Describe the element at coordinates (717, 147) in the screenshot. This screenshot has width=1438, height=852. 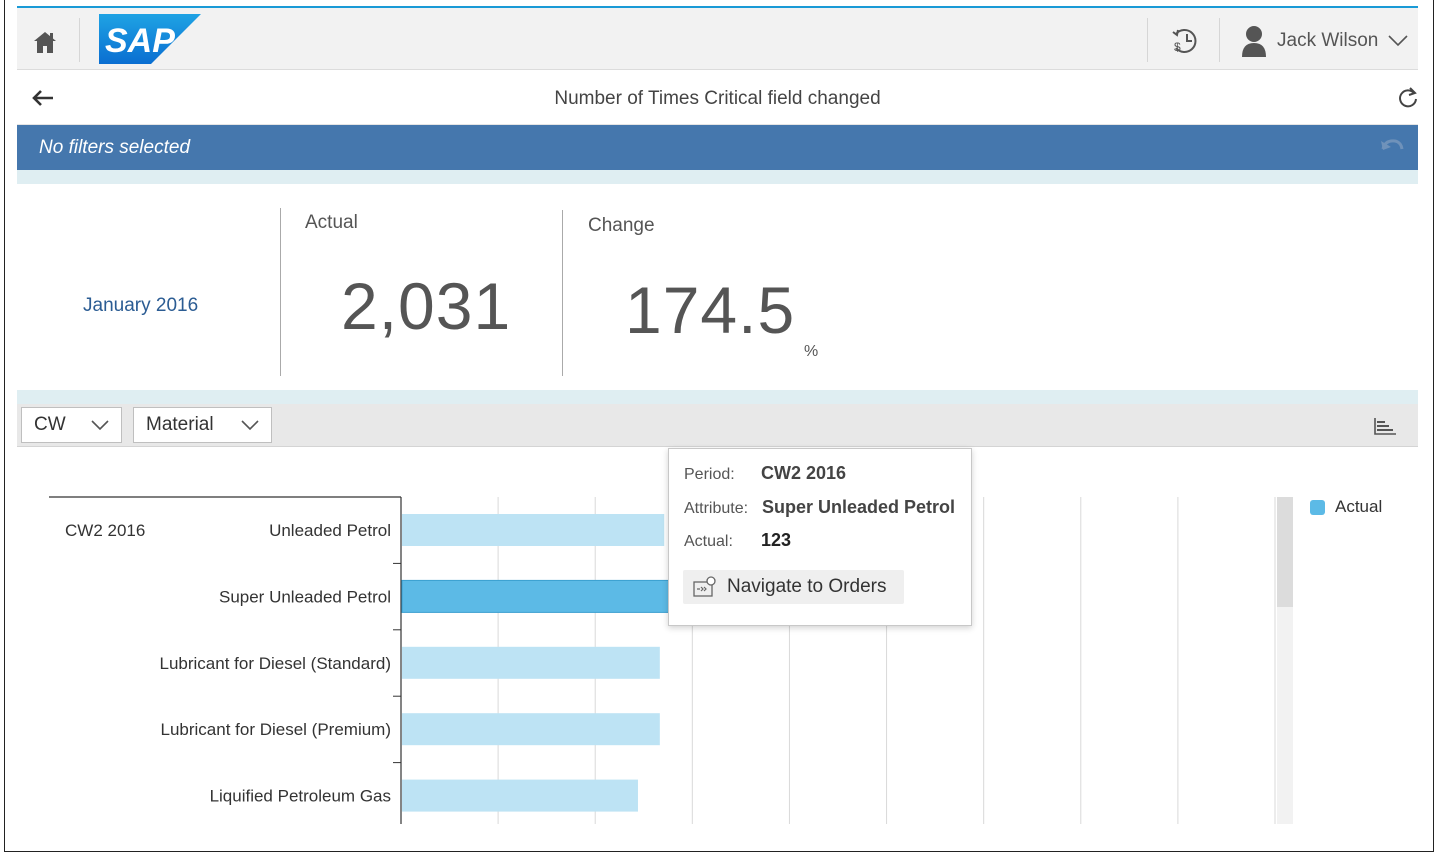
I see `filter-bar: No filters selected` at that location.